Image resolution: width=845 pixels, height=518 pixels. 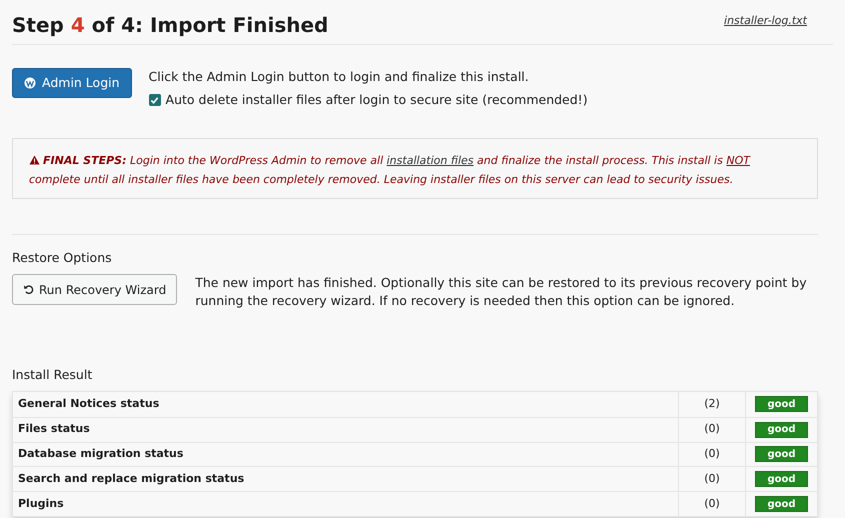 What do you see at coordinates (501, 292) in the screenshot?
I see `restore-description: The new import has finished. Optionally this site can be restored to its previous recovery point by running the recovery wizard. If no recovery is needed then this option can be ignored.` at bounding box center [501, 292].